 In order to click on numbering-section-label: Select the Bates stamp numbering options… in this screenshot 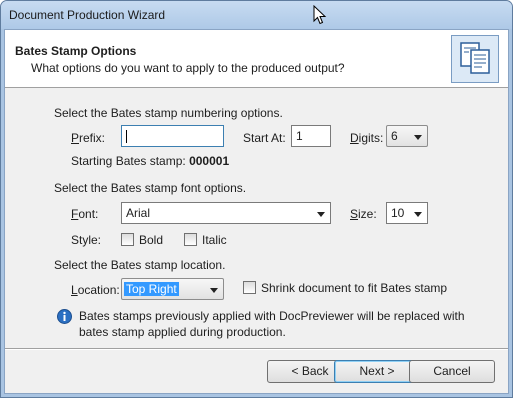, I will do `click(168, 113)`.